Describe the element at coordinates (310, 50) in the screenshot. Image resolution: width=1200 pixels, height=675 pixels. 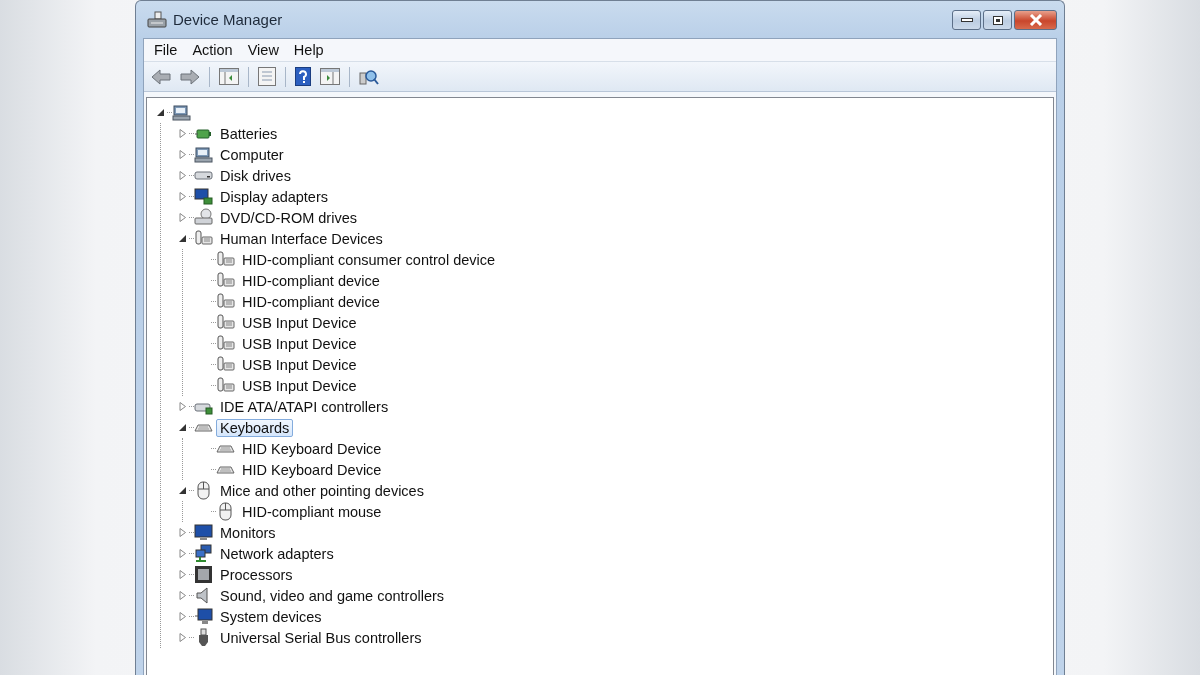
I see `menu-item: Help` at that location.